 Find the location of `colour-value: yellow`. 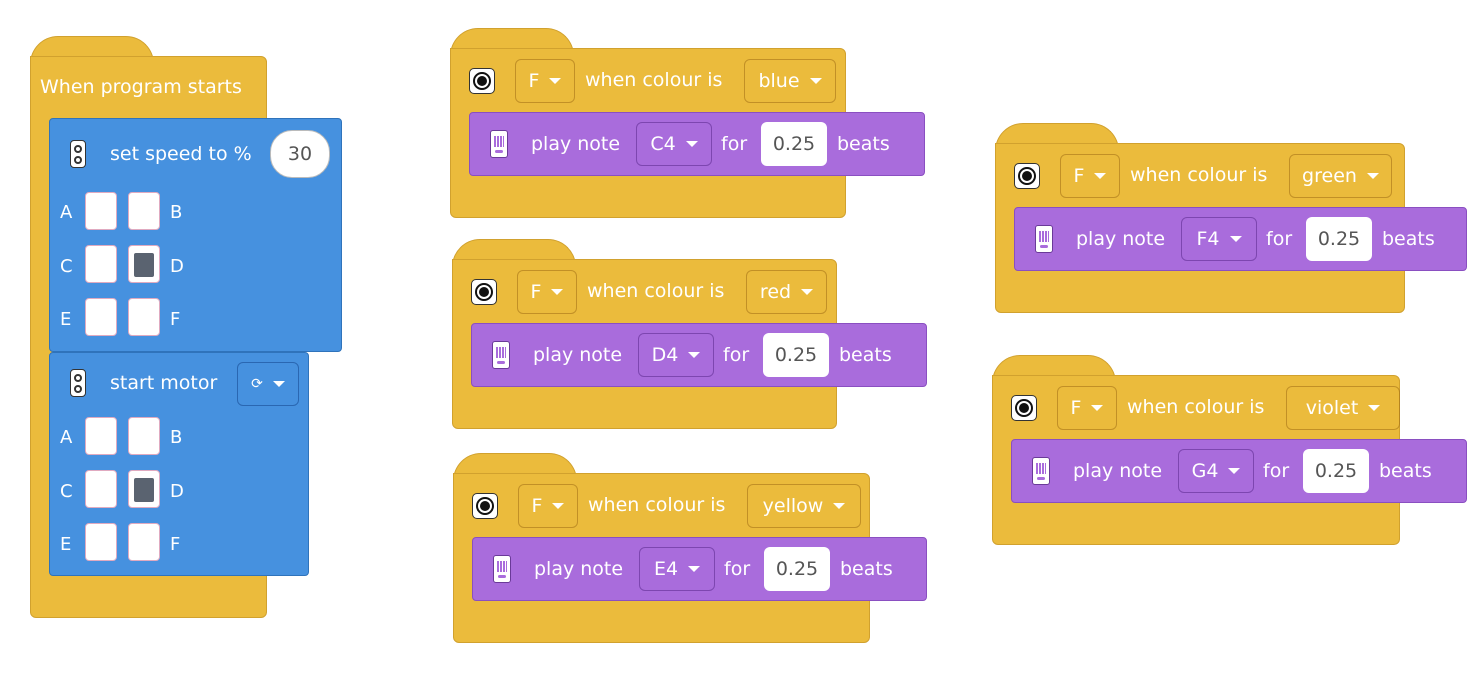

colour-value: yellow is located at coordinates (793, 506).